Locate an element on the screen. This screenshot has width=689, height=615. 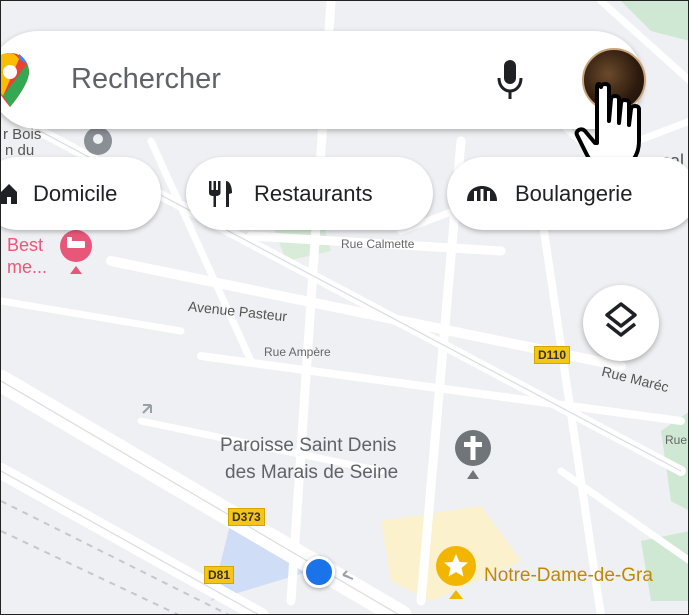
search-input: Rechercher is located at coordinates (146, 79).